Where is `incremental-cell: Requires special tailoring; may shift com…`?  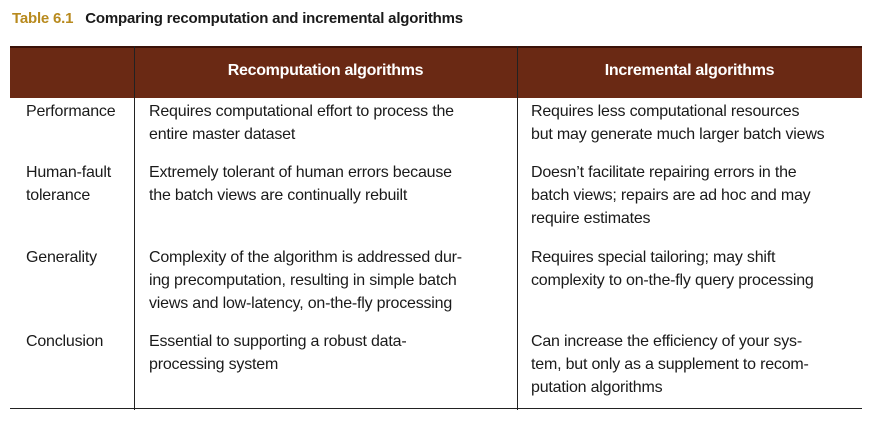
incremental-cell: Requires special tailoring; may shift com… is located at coordinates (672, 269).